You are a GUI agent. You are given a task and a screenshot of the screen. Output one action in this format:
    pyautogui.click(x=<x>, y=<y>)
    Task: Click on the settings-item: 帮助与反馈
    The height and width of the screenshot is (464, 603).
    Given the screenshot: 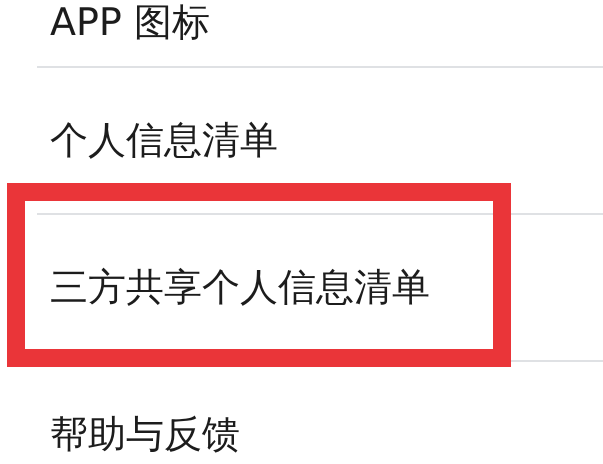 What is the action you would take?
    pyautogui.click(x=145, y=435)
    